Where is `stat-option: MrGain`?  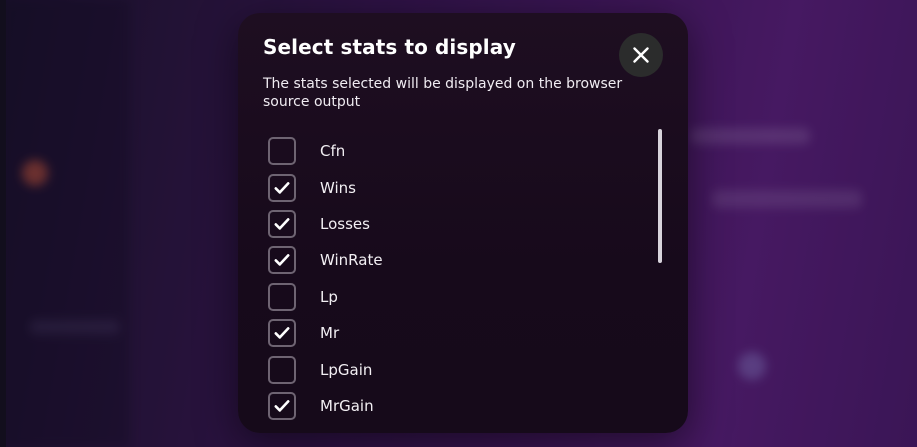 stat-option: MrGain is located at coordinates (448, 406).